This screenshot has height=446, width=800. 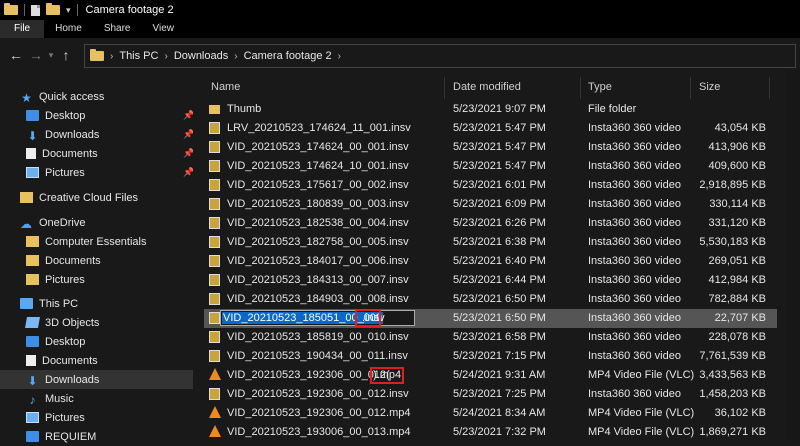 I want to click on sidebar-item-onedrive-pictures: Pictures, so click(x=96, y=279).